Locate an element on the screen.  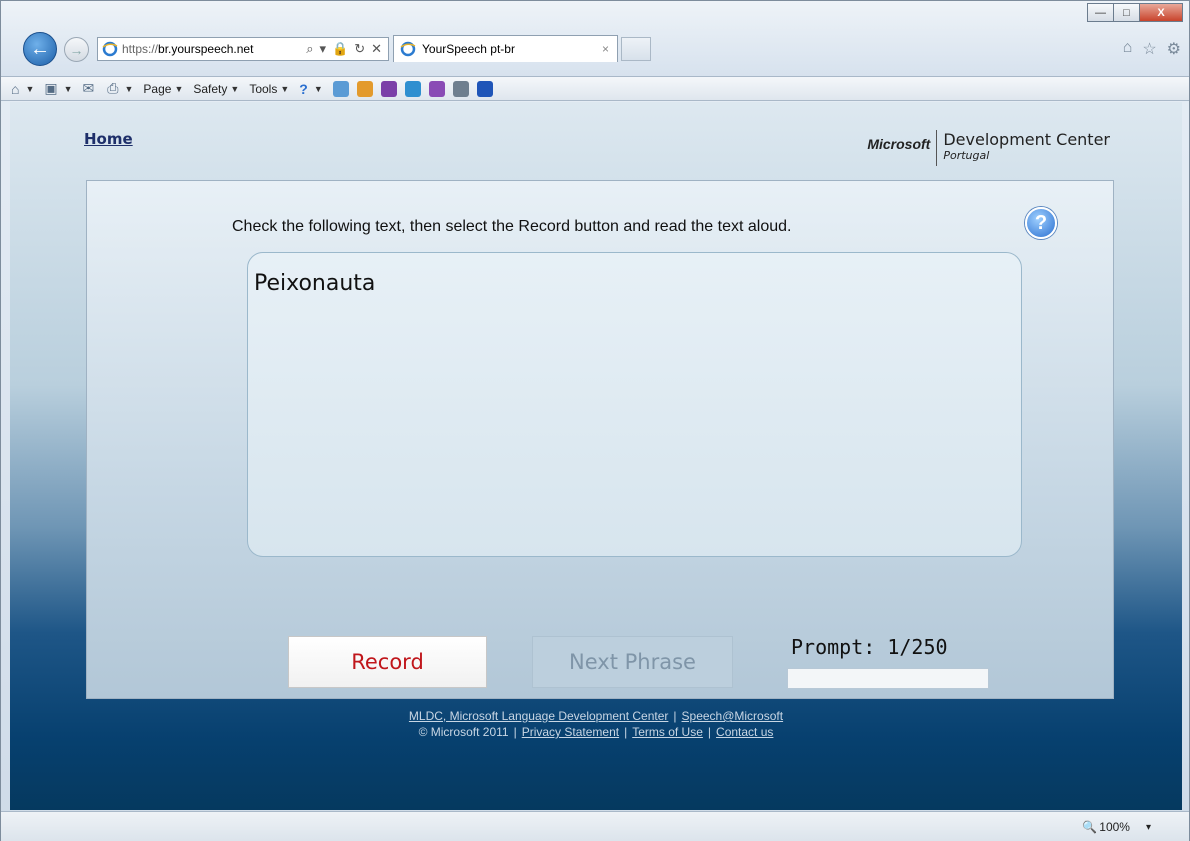
cmd-tools: Tools ▼ is located at coordinates (269, 89).